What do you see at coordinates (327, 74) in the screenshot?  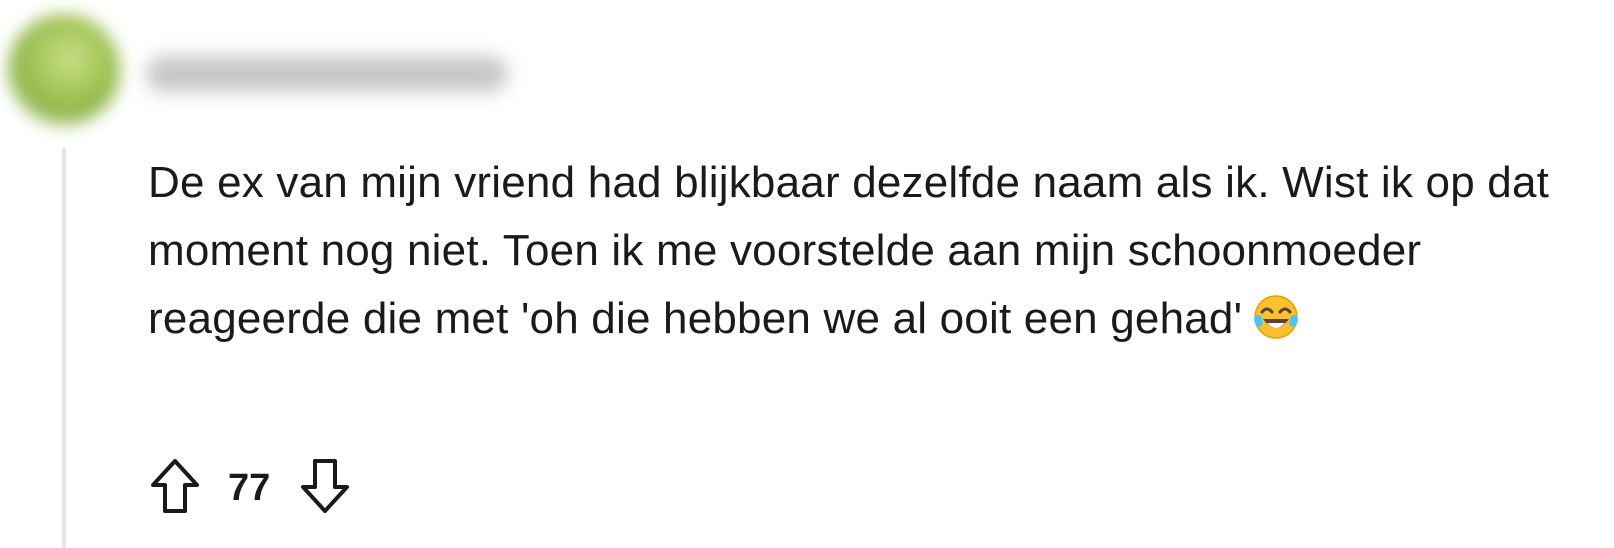 I see `author-name` at bounding box center [327, 74].